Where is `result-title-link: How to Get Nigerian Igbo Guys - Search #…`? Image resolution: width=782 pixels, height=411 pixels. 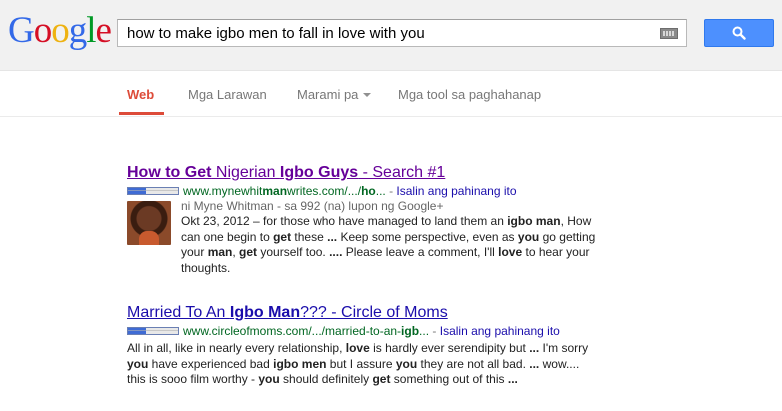
result-title-link: How to Get Nigerian Igbo Guys - Search #… is located at coordinates (387, 172).